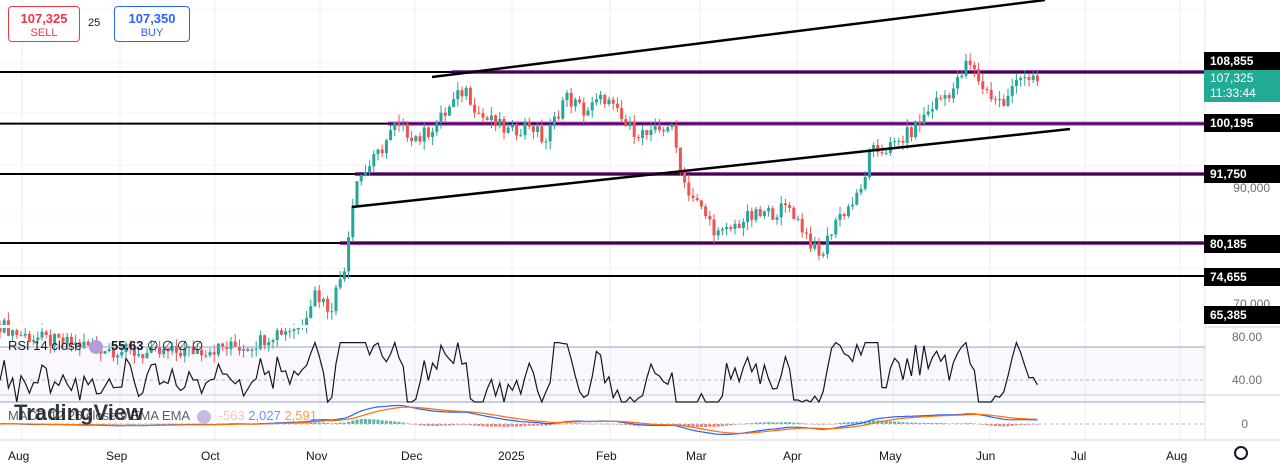  Describe the element at coordinates (45, 345) in the screenshot. I see `rsi-label: RSI 14 close` at that location.